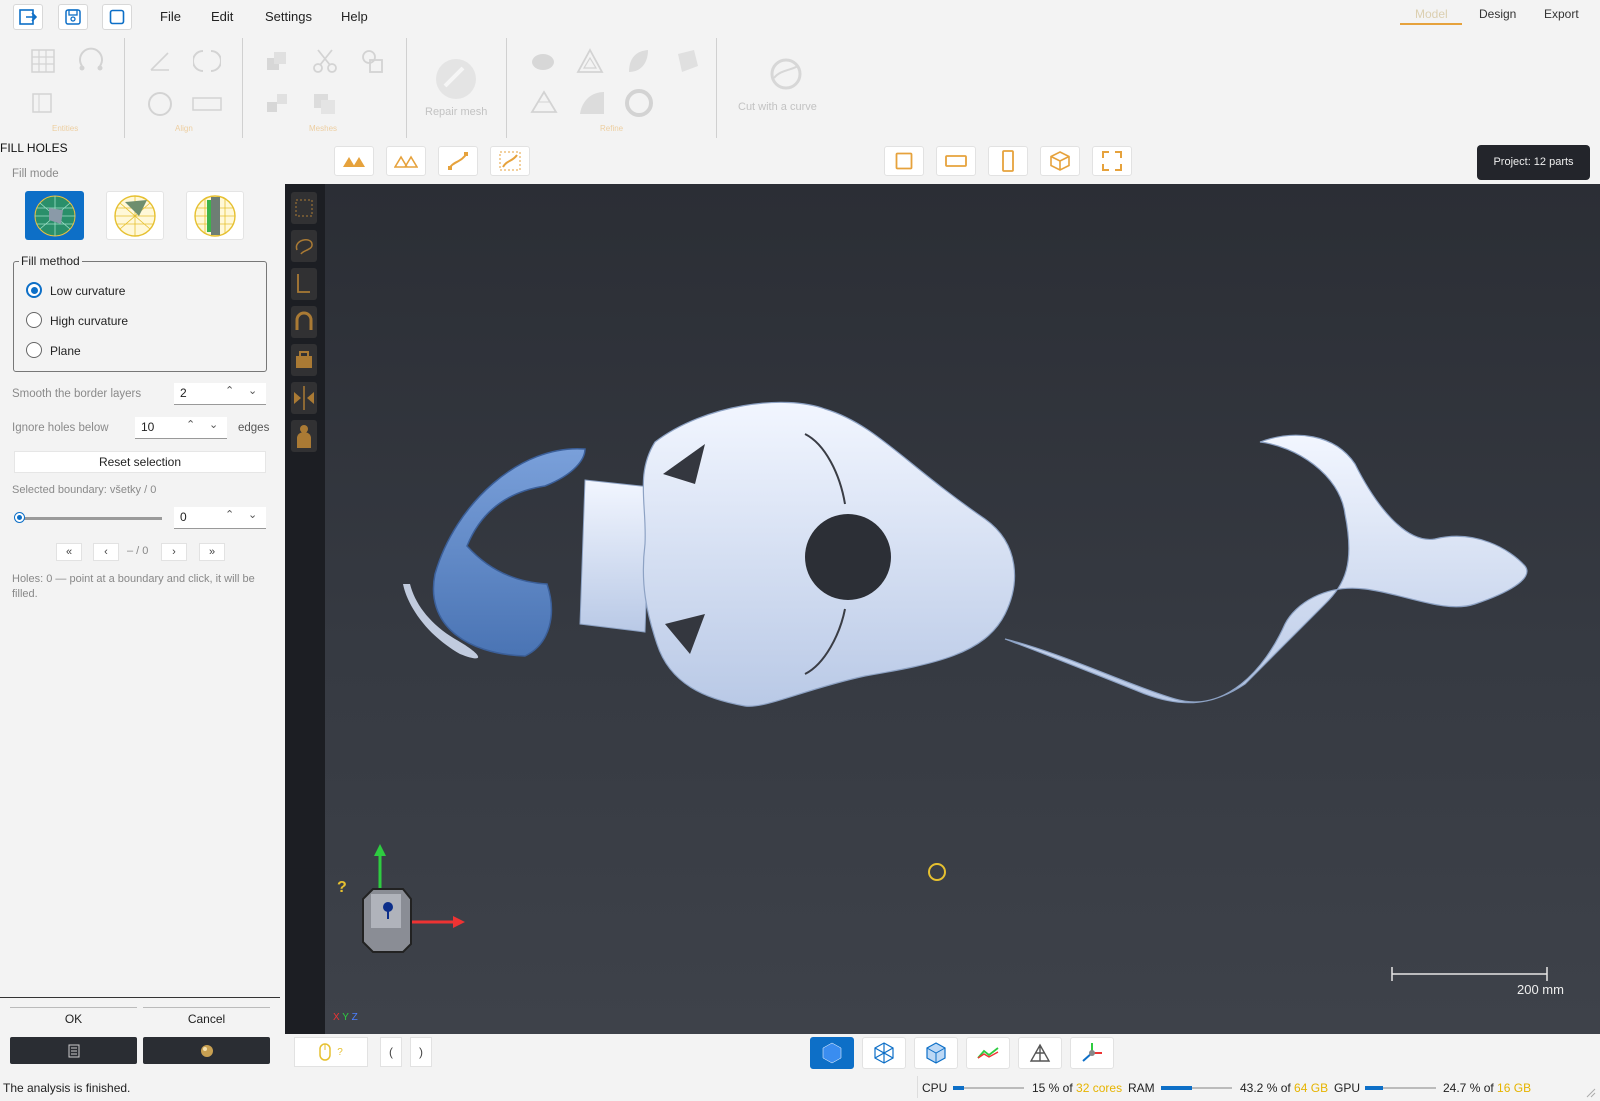 Image resolution: width=1600 pixels, height=1101 pixels. What do you see at coordinates (212, 552) in the screenshot?
I see `last-boundary-button: »` at bounding box center [212, 552].